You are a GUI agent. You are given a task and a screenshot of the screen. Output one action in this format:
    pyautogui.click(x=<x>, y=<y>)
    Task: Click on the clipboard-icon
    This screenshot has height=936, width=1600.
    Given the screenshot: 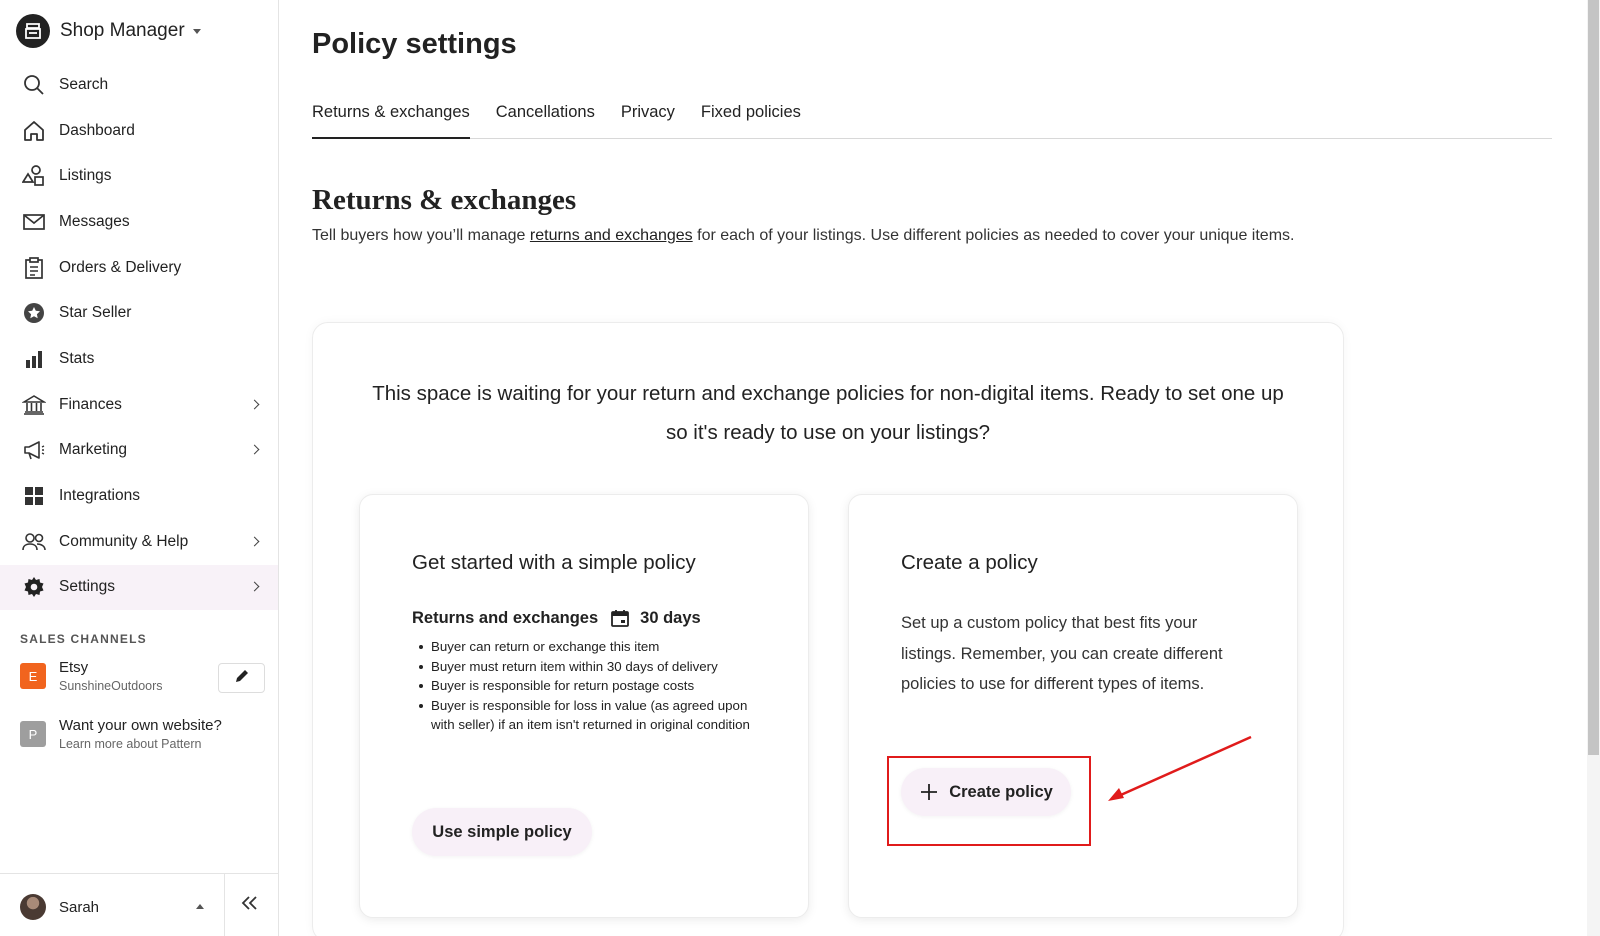 What is the action you would take?
    pyautogui.click(x=34, y=268)
    